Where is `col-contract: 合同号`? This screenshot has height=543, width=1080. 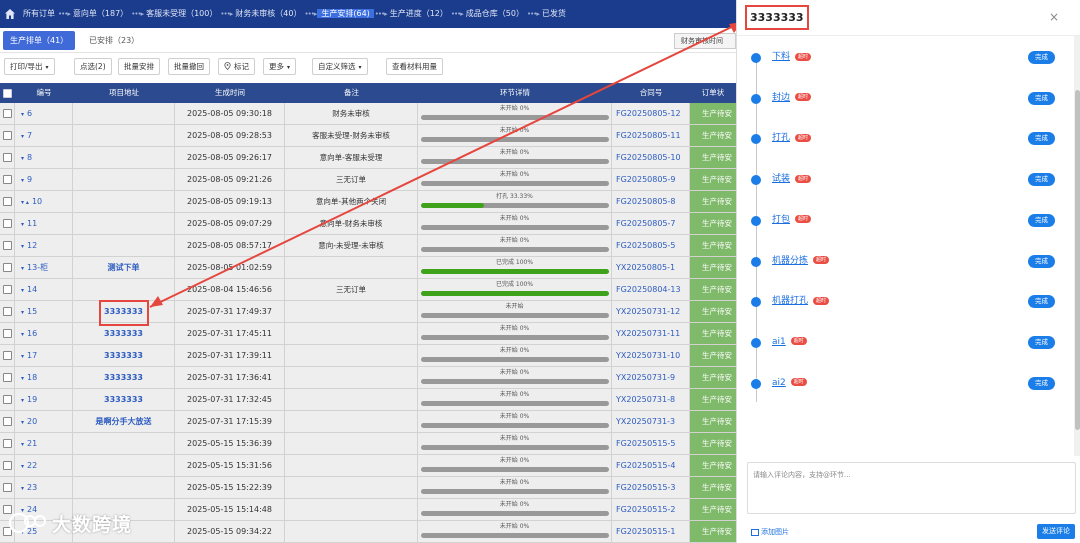
col-contract: 合同号 is located at coordinates (651, 93).